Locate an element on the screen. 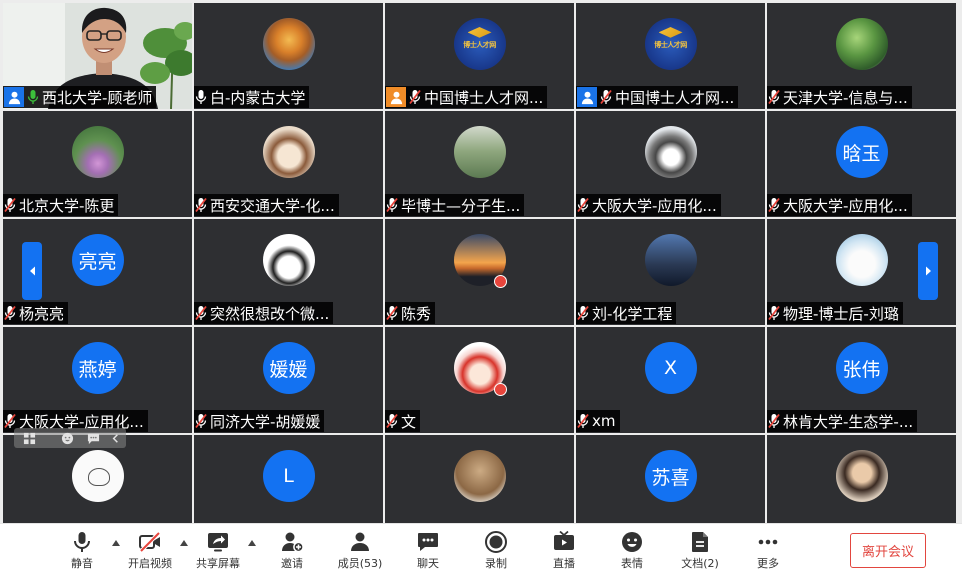 This screenshot has height=580, width=962. share-screen-button: 共享屏幕 is located at coordinates (220, 552).